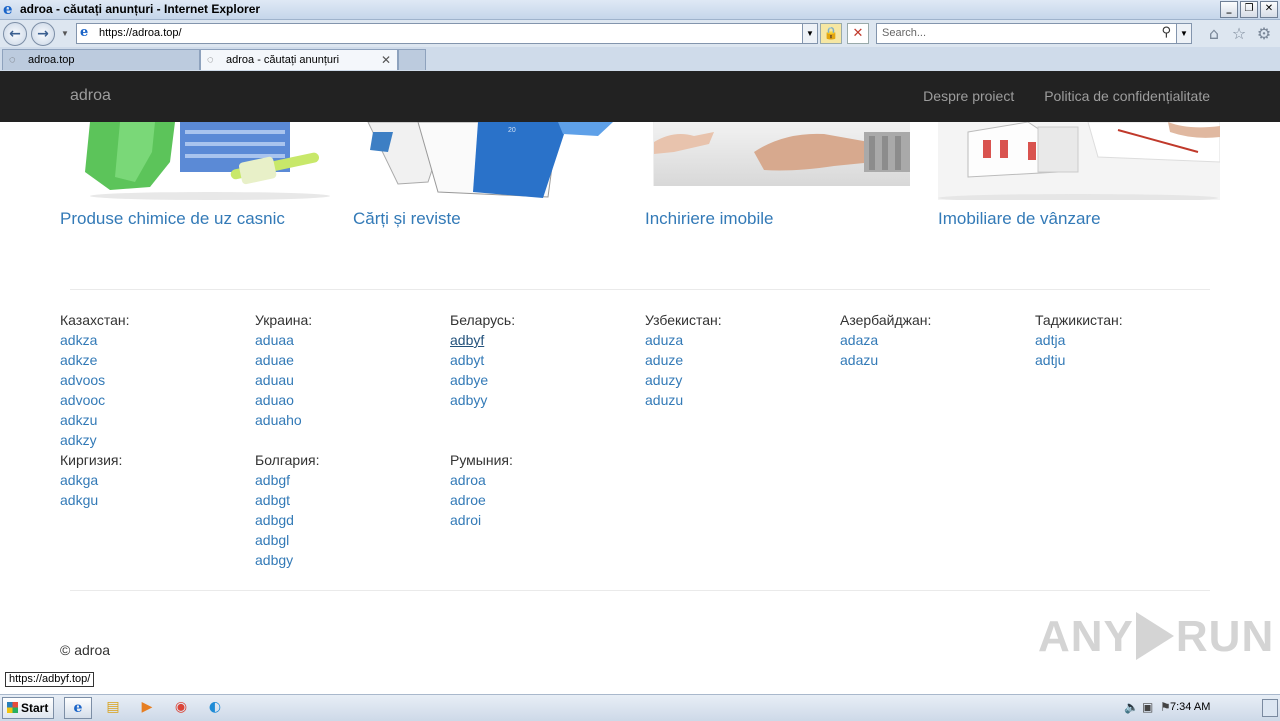 This screenshot has width=1280, height=721. What do you see at coordinates (490, 161) in the screenshot?
I see `category-image-books: 20` at bounding box center [490, 161].